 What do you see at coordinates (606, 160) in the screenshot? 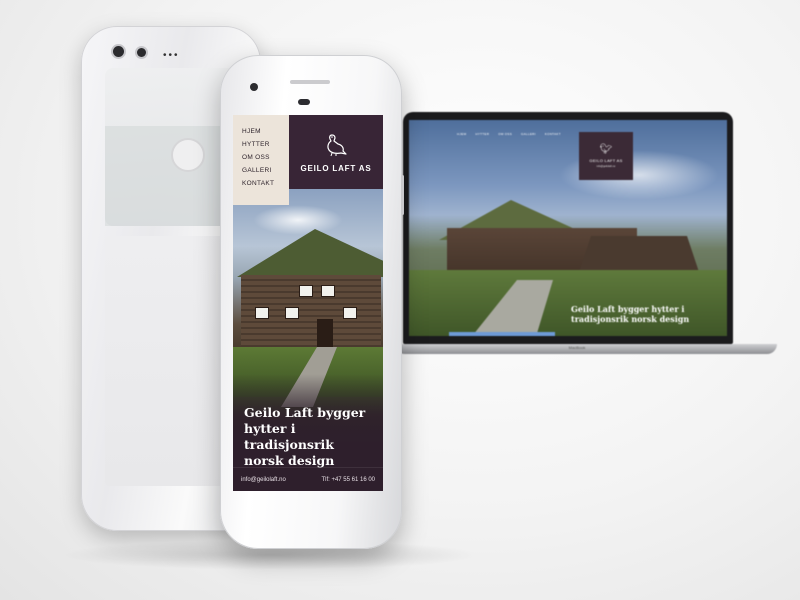
I see `laptop-brand-title: GEILO LAFT AS` at bounding box center [606, 160].